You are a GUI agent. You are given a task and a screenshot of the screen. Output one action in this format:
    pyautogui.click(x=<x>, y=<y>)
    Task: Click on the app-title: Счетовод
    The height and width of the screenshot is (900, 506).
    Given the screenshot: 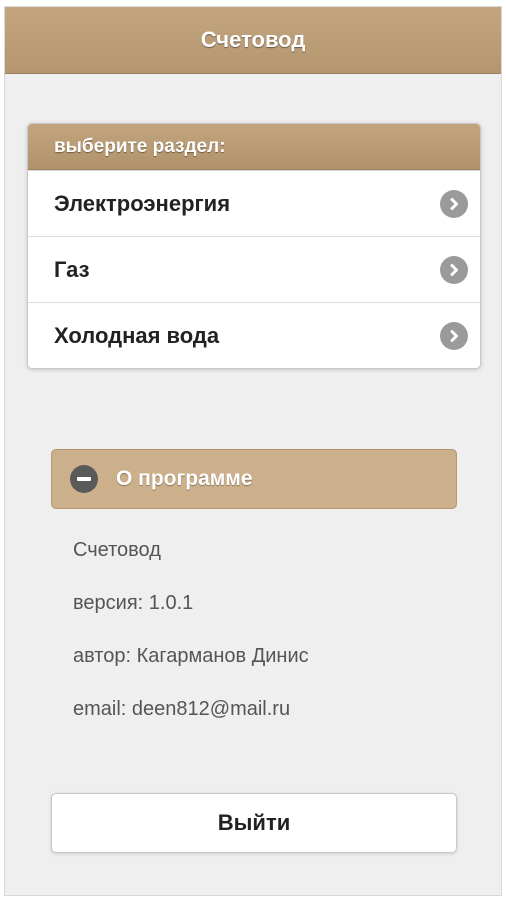 What is the action you would take?
    pyautogui.click(x=253, y=39)
    